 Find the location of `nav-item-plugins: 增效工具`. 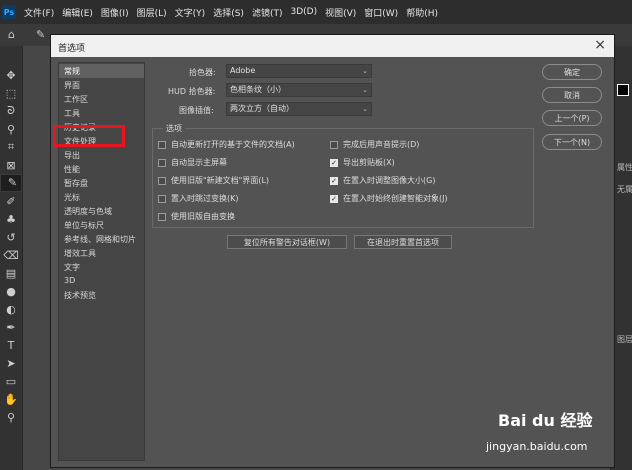

nav-item-plugins: 增效工具 is located at coordinates (80, 253).